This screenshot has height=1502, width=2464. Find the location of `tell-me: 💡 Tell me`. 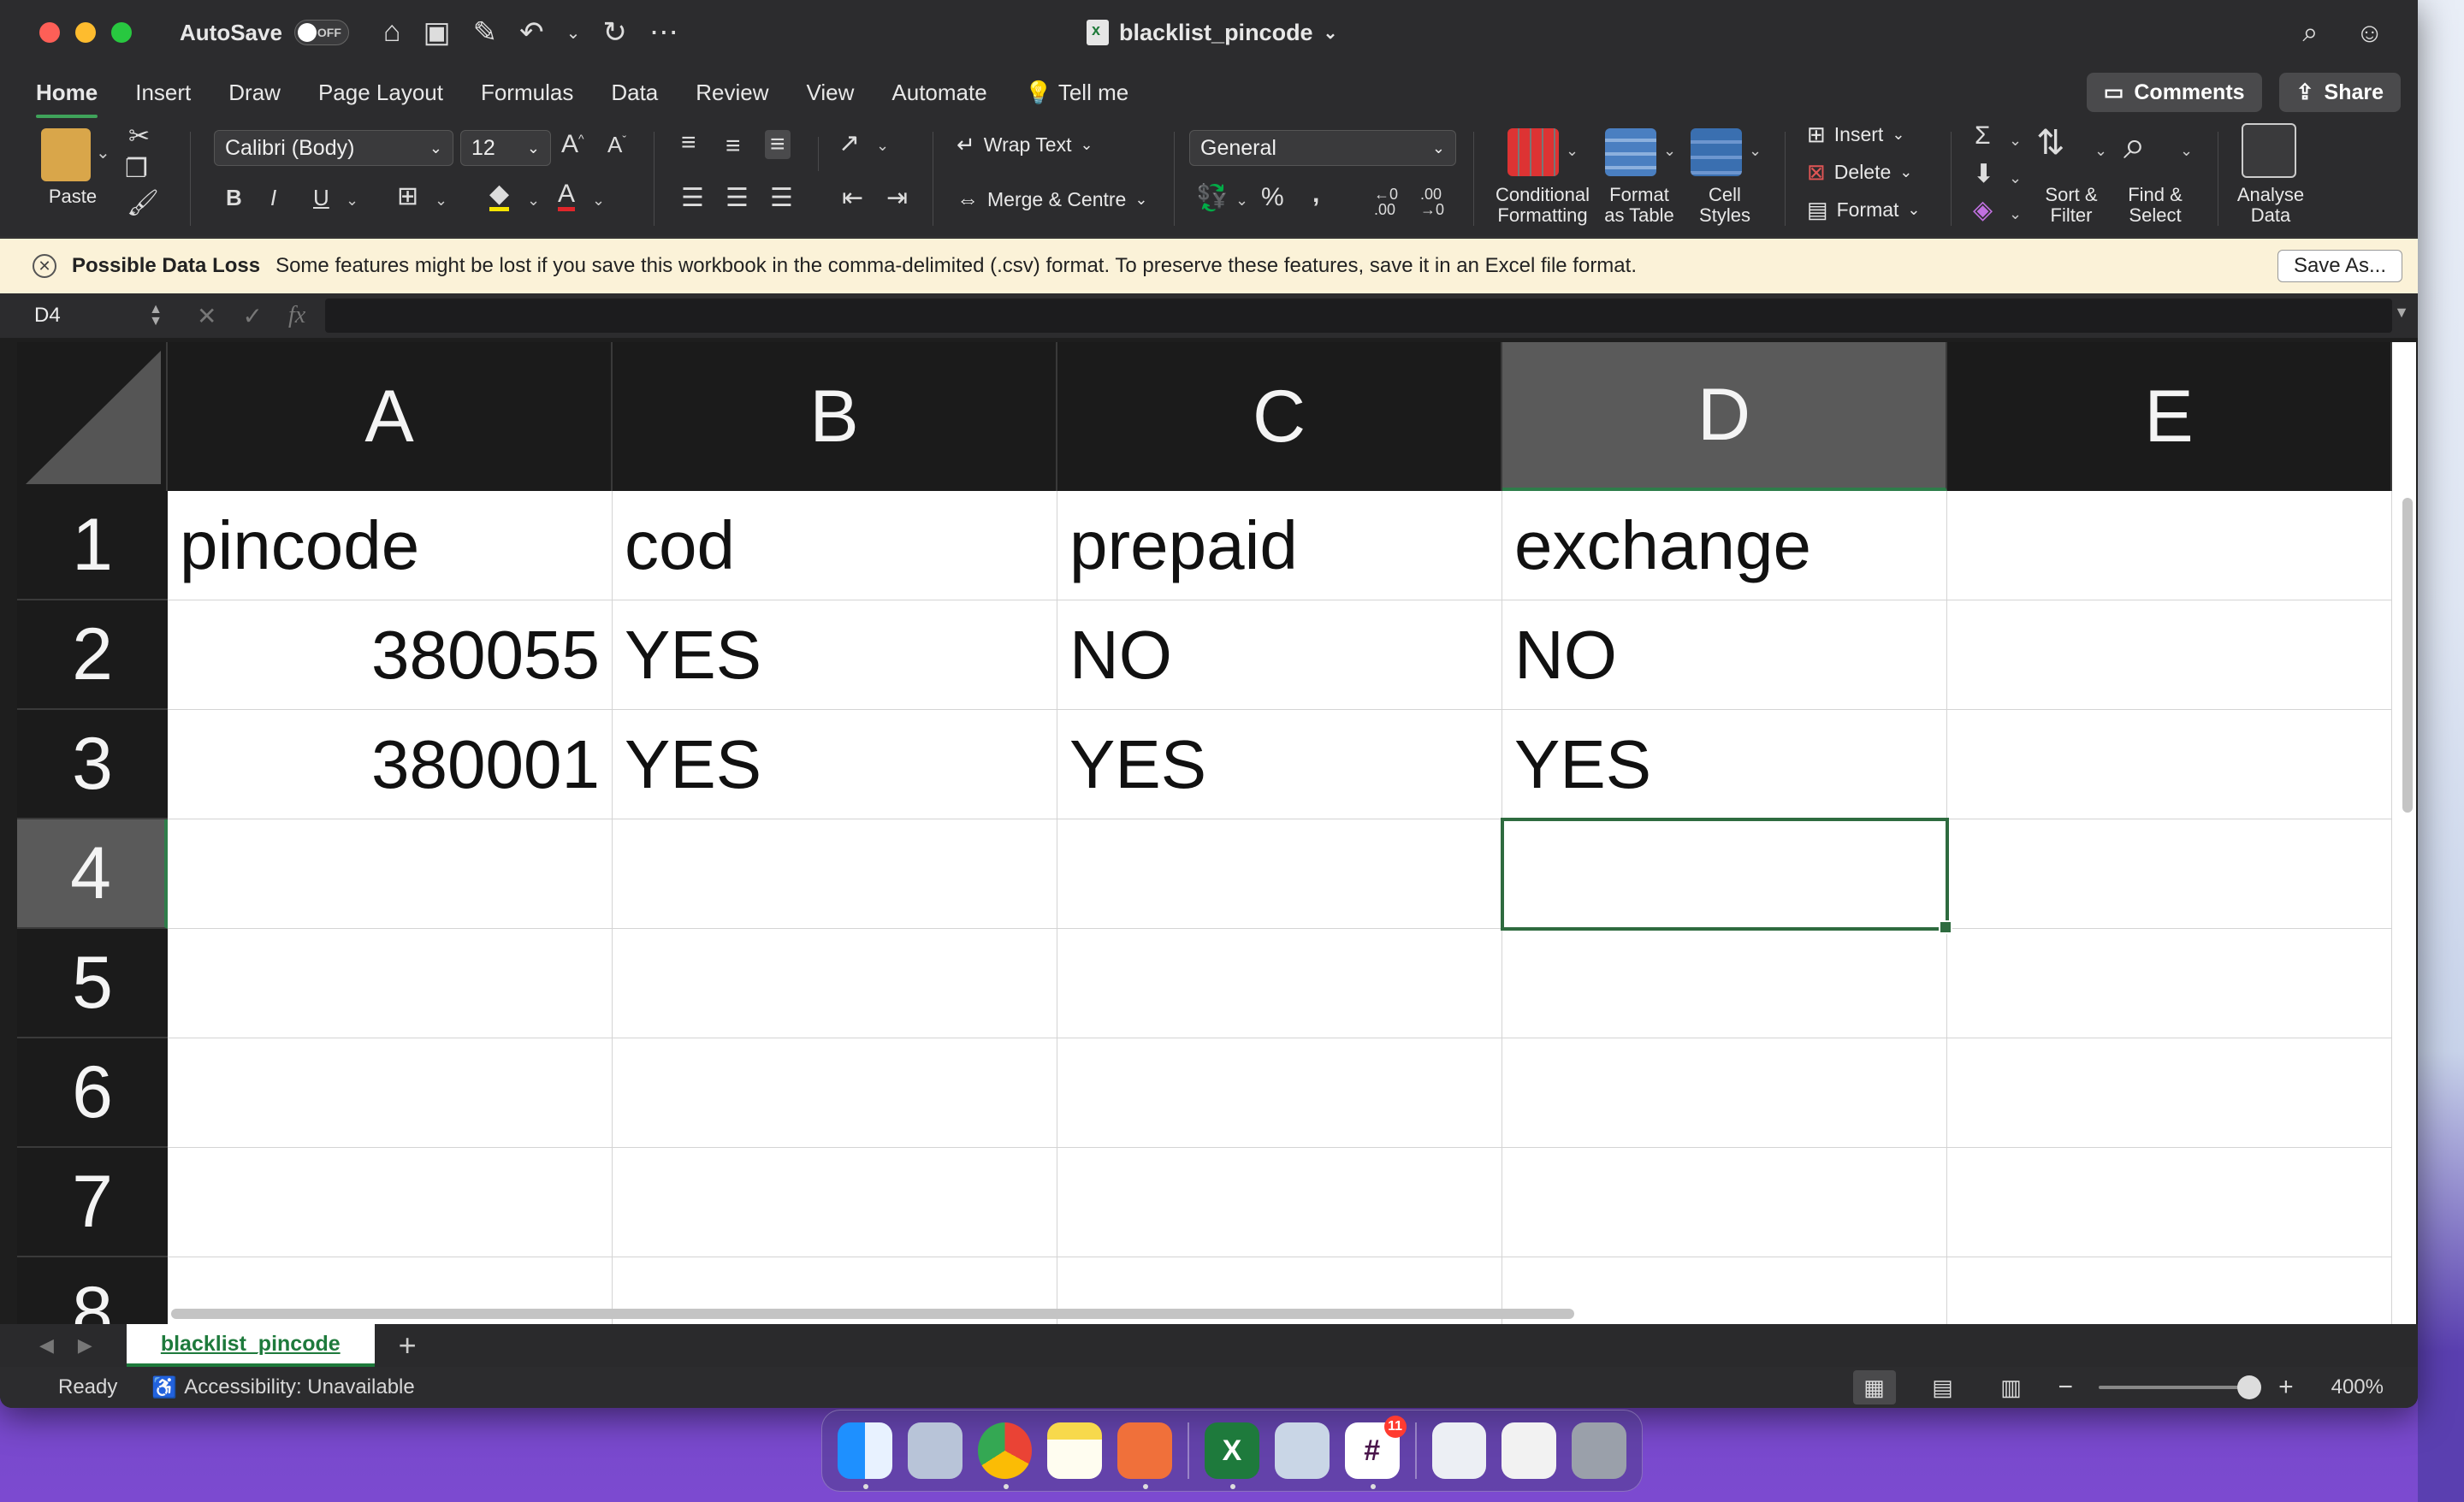

tell-me: 💡 Tell me is located at coordinates (1077, 93).